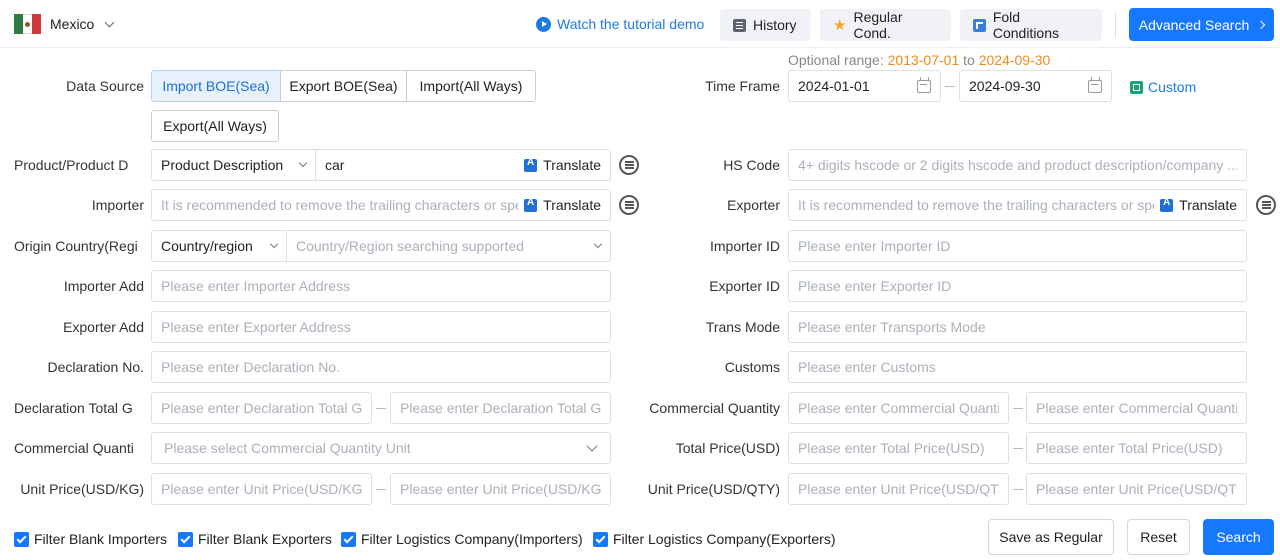  Describe the element at coordinates (543, 24) in the screenshot. I see `play-icon` at that location.